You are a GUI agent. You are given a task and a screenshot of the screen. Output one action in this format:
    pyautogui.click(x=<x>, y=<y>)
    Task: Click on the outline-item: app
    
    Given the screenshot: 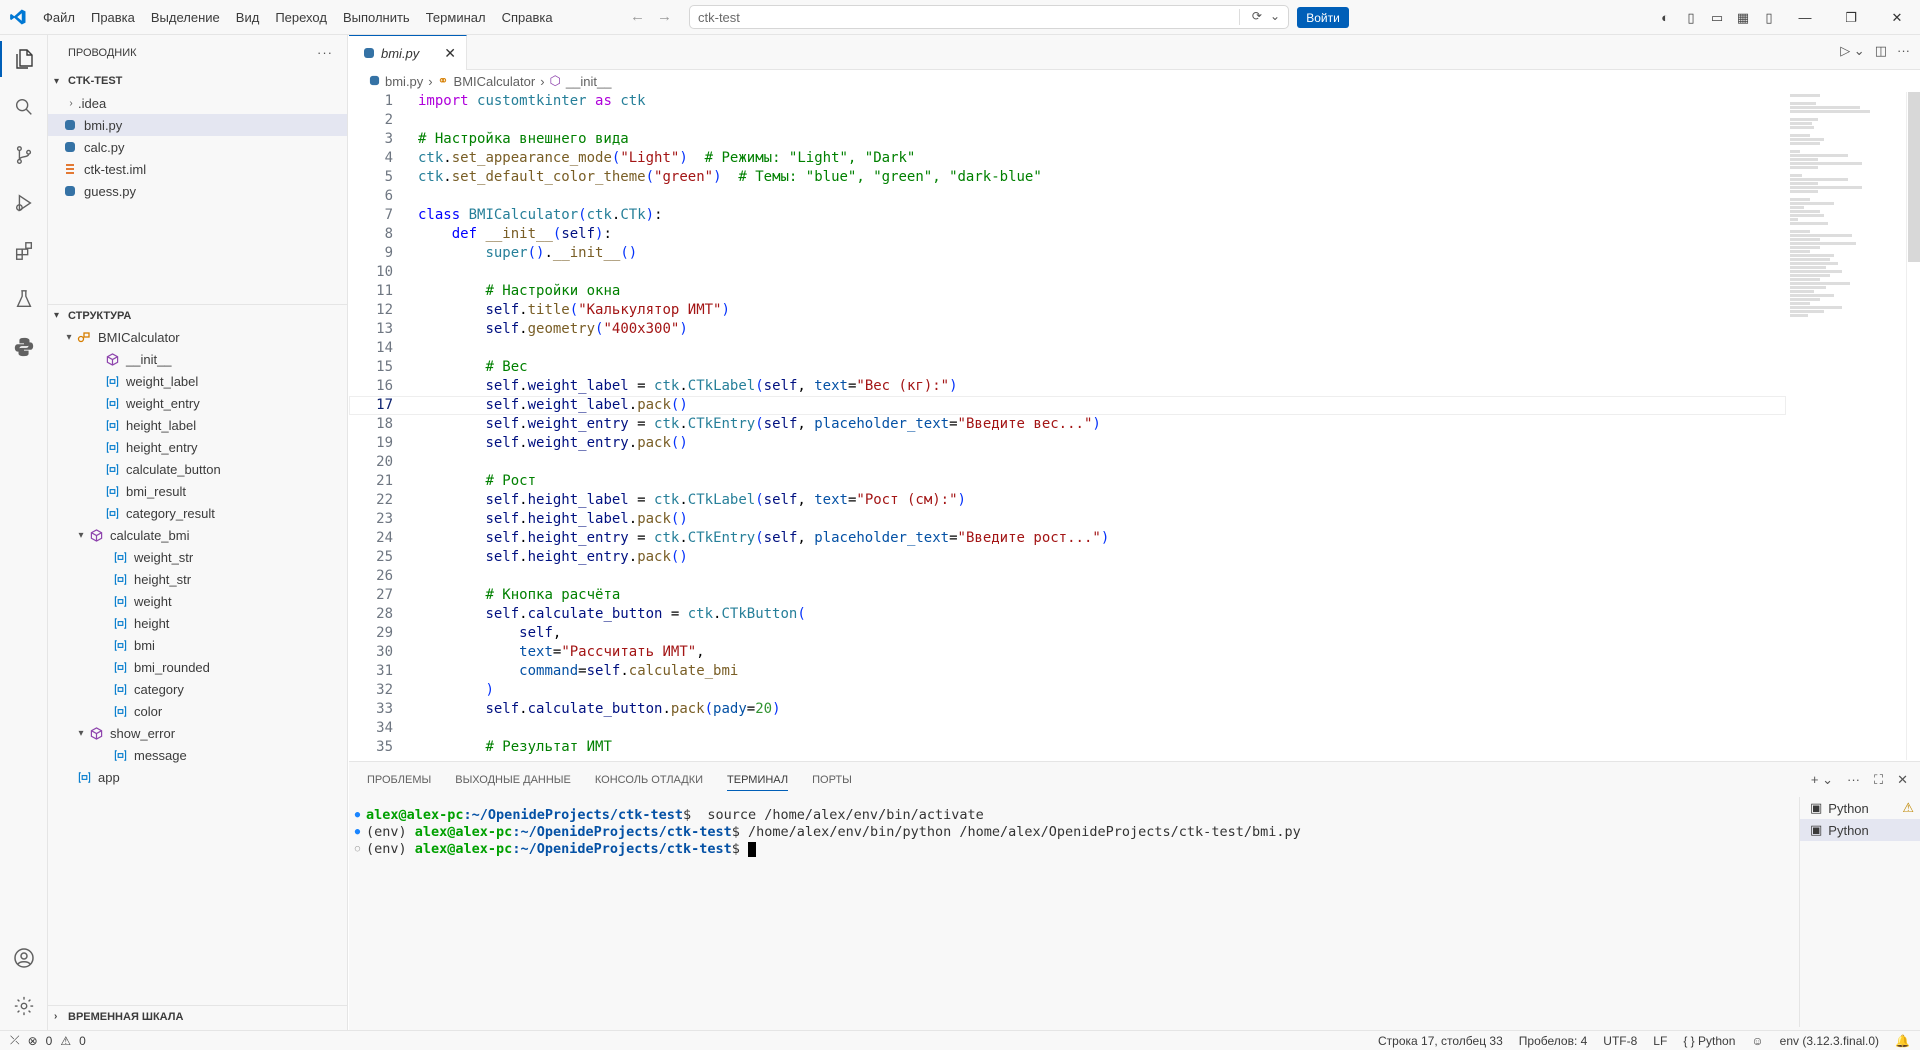 What is the action you would take?
    pyautogui.click(x=198, y=777)
    